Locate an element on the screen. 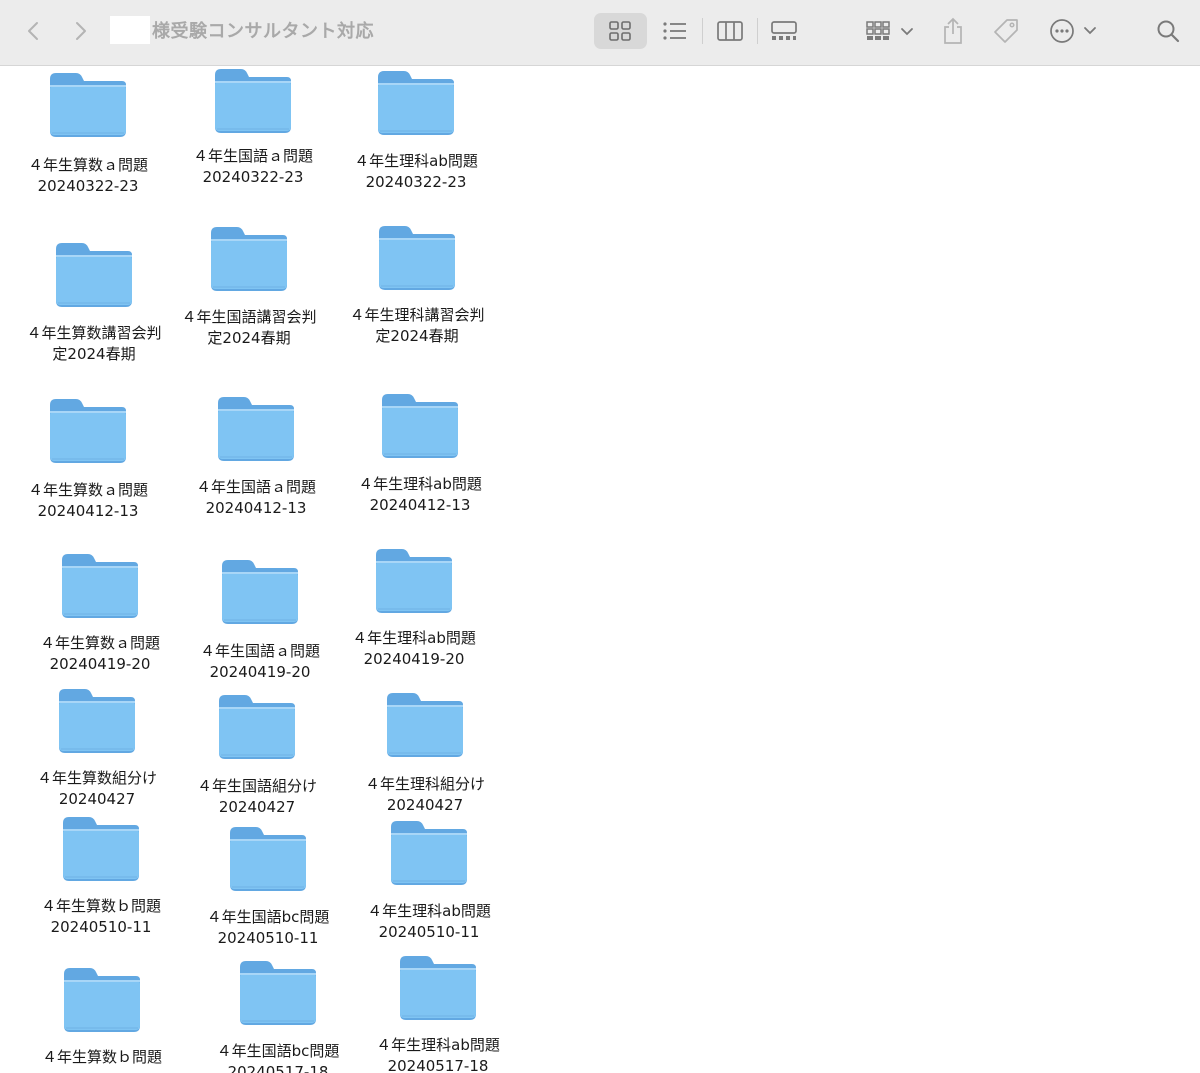 Image resolution: width=1200 pixels, height=1073 pixels. folder-name: ４年生国語ａ問題 20240412-13 is located at coordinates (256, 498).